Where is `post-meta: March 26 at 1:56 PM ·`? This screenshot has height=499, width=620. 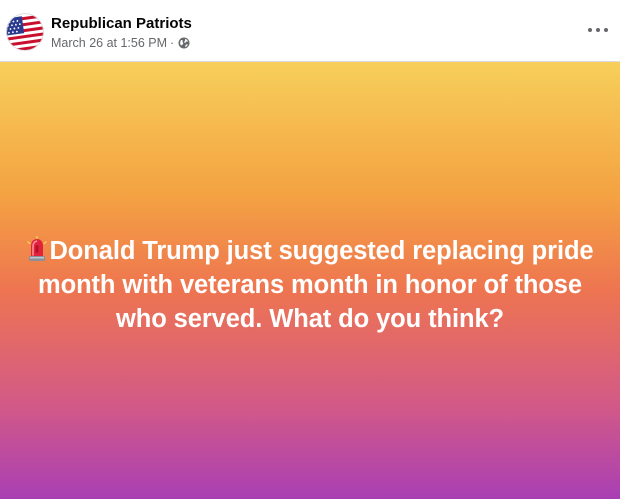
post-meta: March 26 at 1:56 PM · is located at coordinates (120, 43).